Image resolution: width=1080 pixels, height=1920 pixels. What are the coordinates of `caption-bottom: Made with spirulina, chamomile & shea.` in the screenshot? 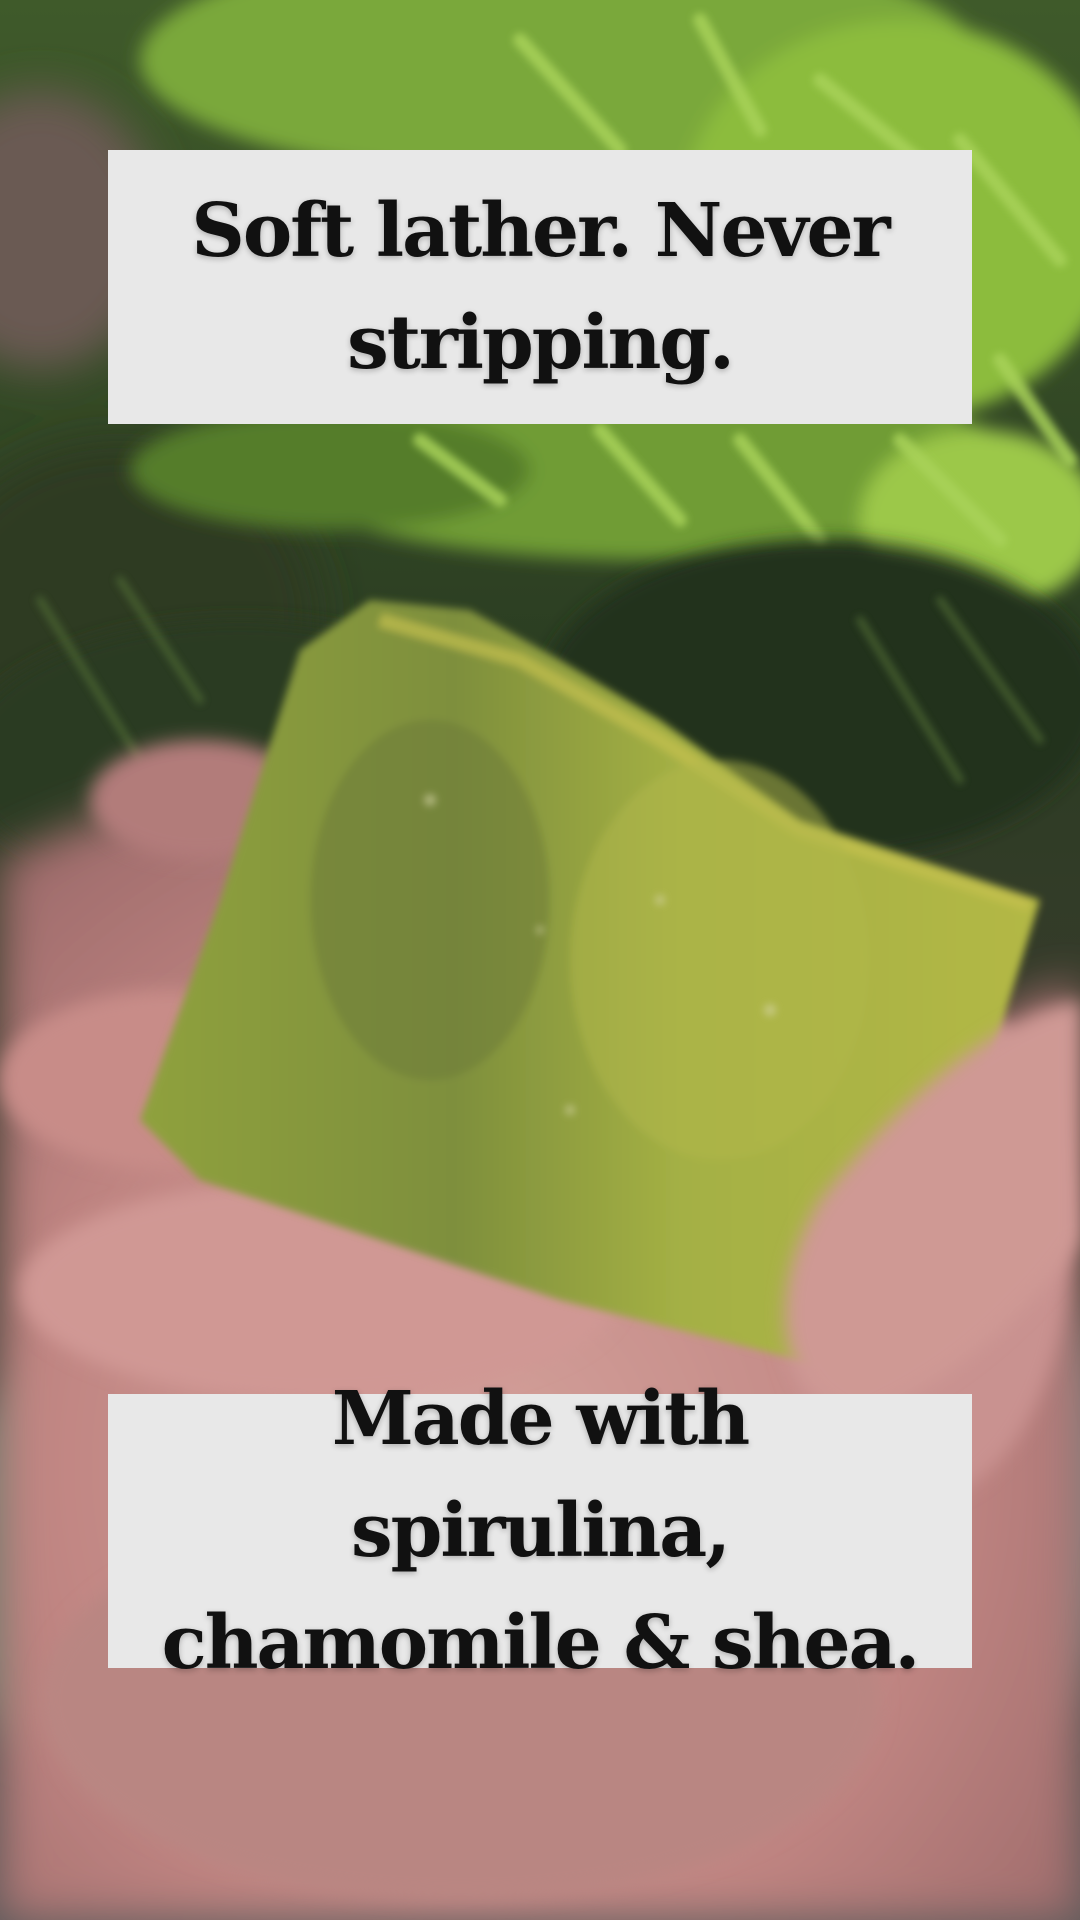 It's located at (540, 1531).